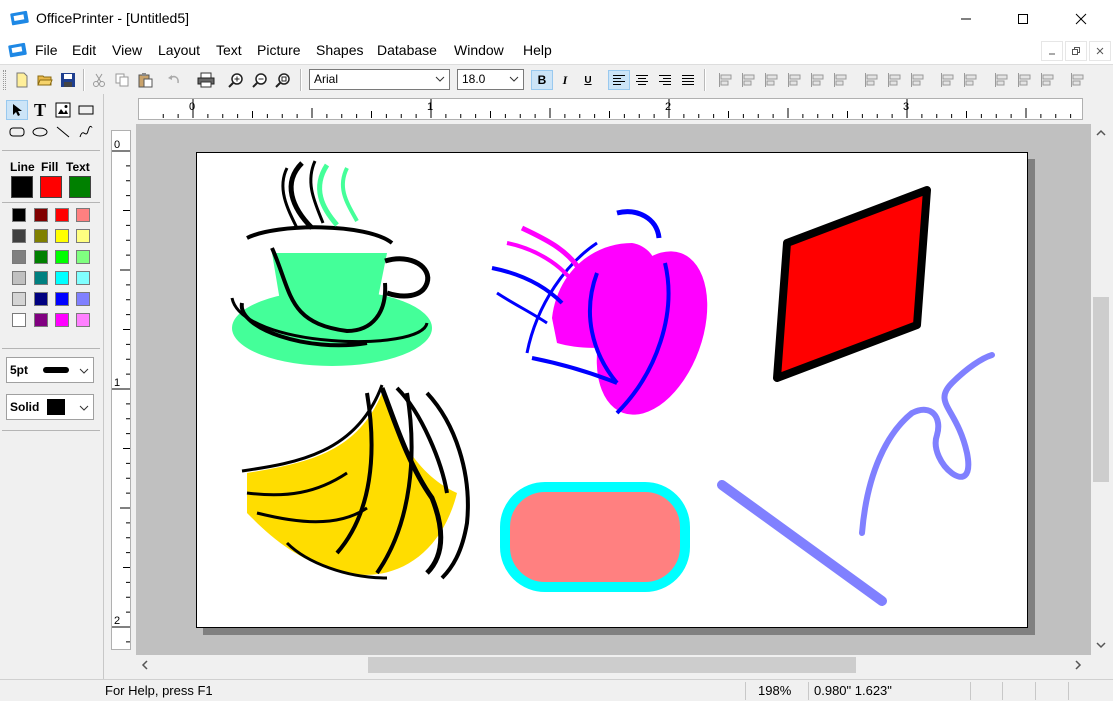 Image resolution: width=1113 pixels, height=701 pixels. Describe the element at coordinates (229, 50) in the screenshot. I see `menu-text: Text` at that location.